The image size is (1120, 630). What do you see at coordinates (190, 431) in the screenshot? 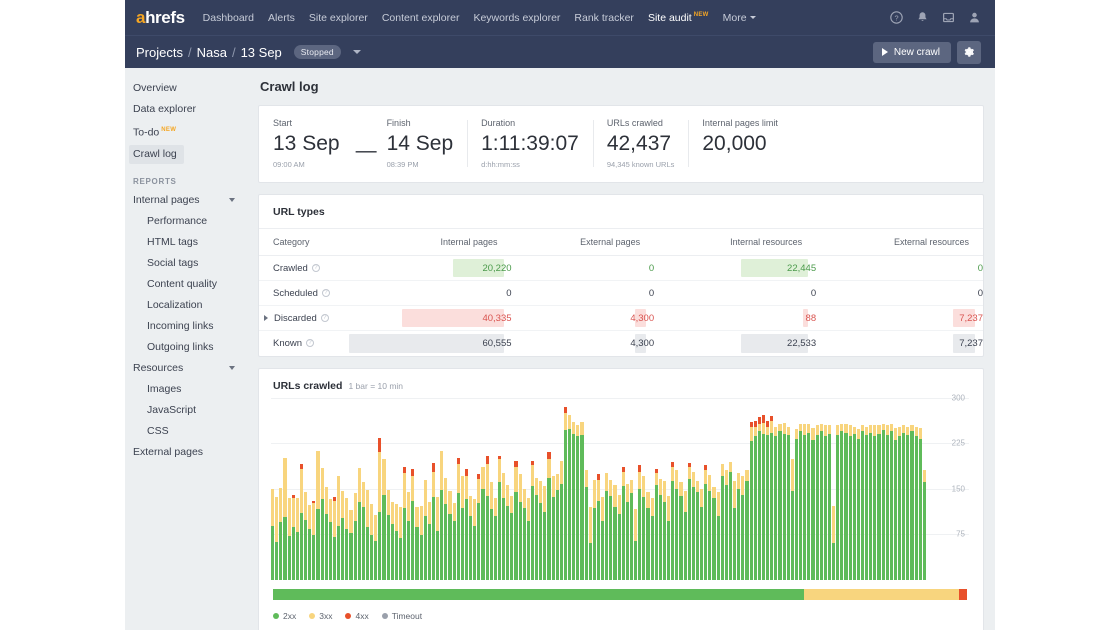
I see `sidebar-item-css: CSS` at bounding box center [190, 431].